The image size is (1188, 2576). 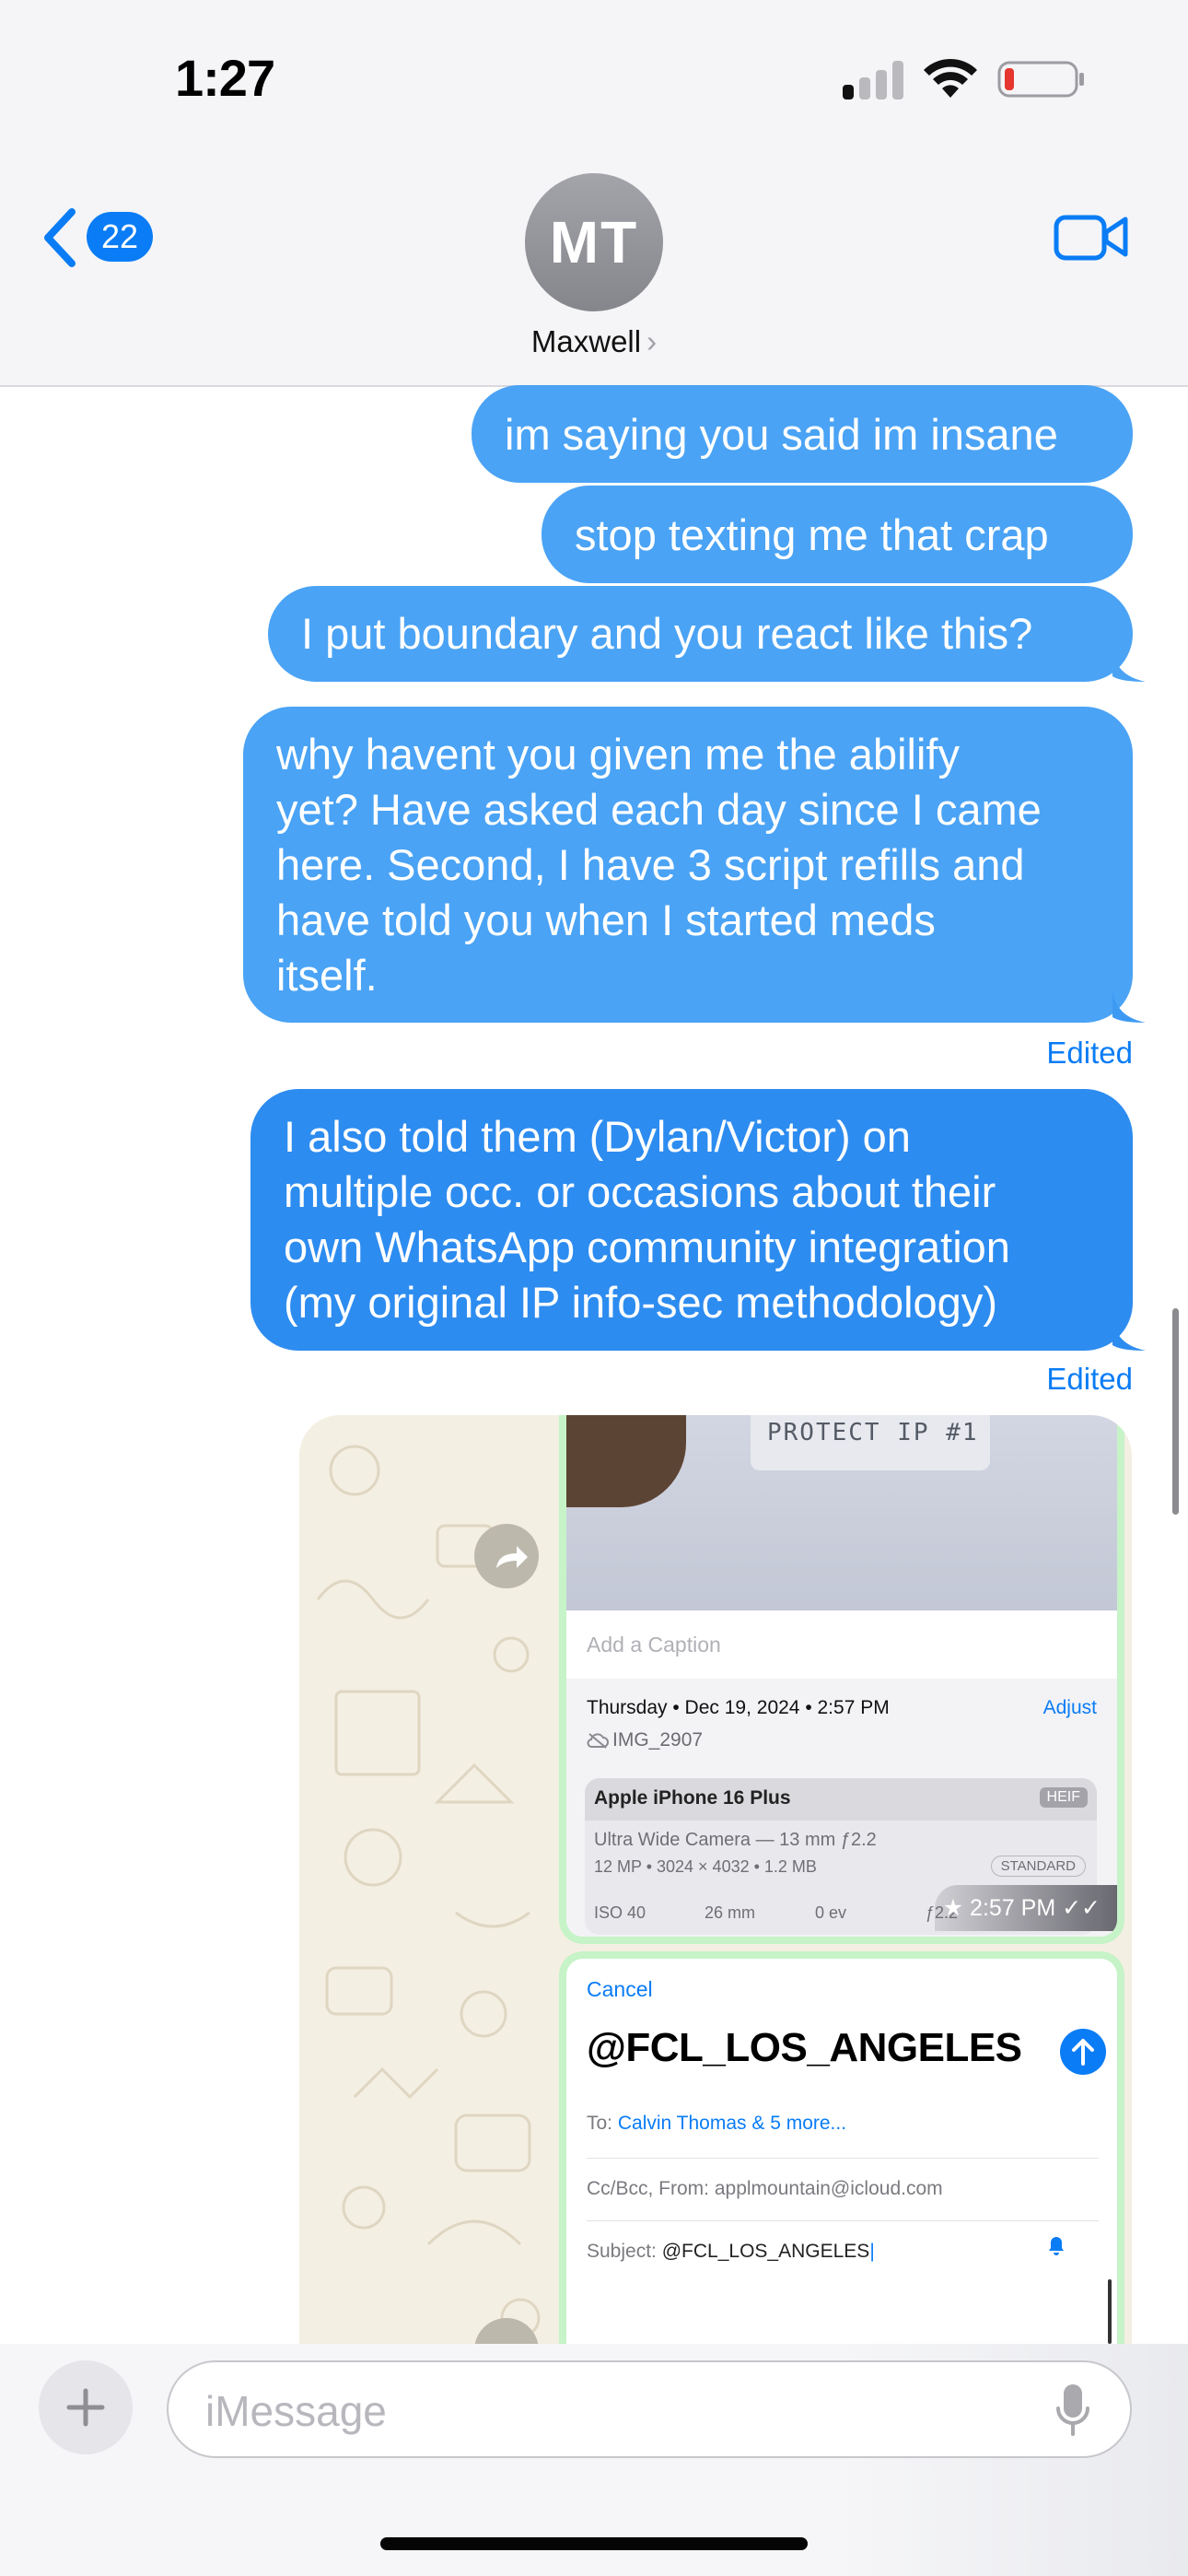 I want to click on back-button: 22, so click(x=105, y=237).